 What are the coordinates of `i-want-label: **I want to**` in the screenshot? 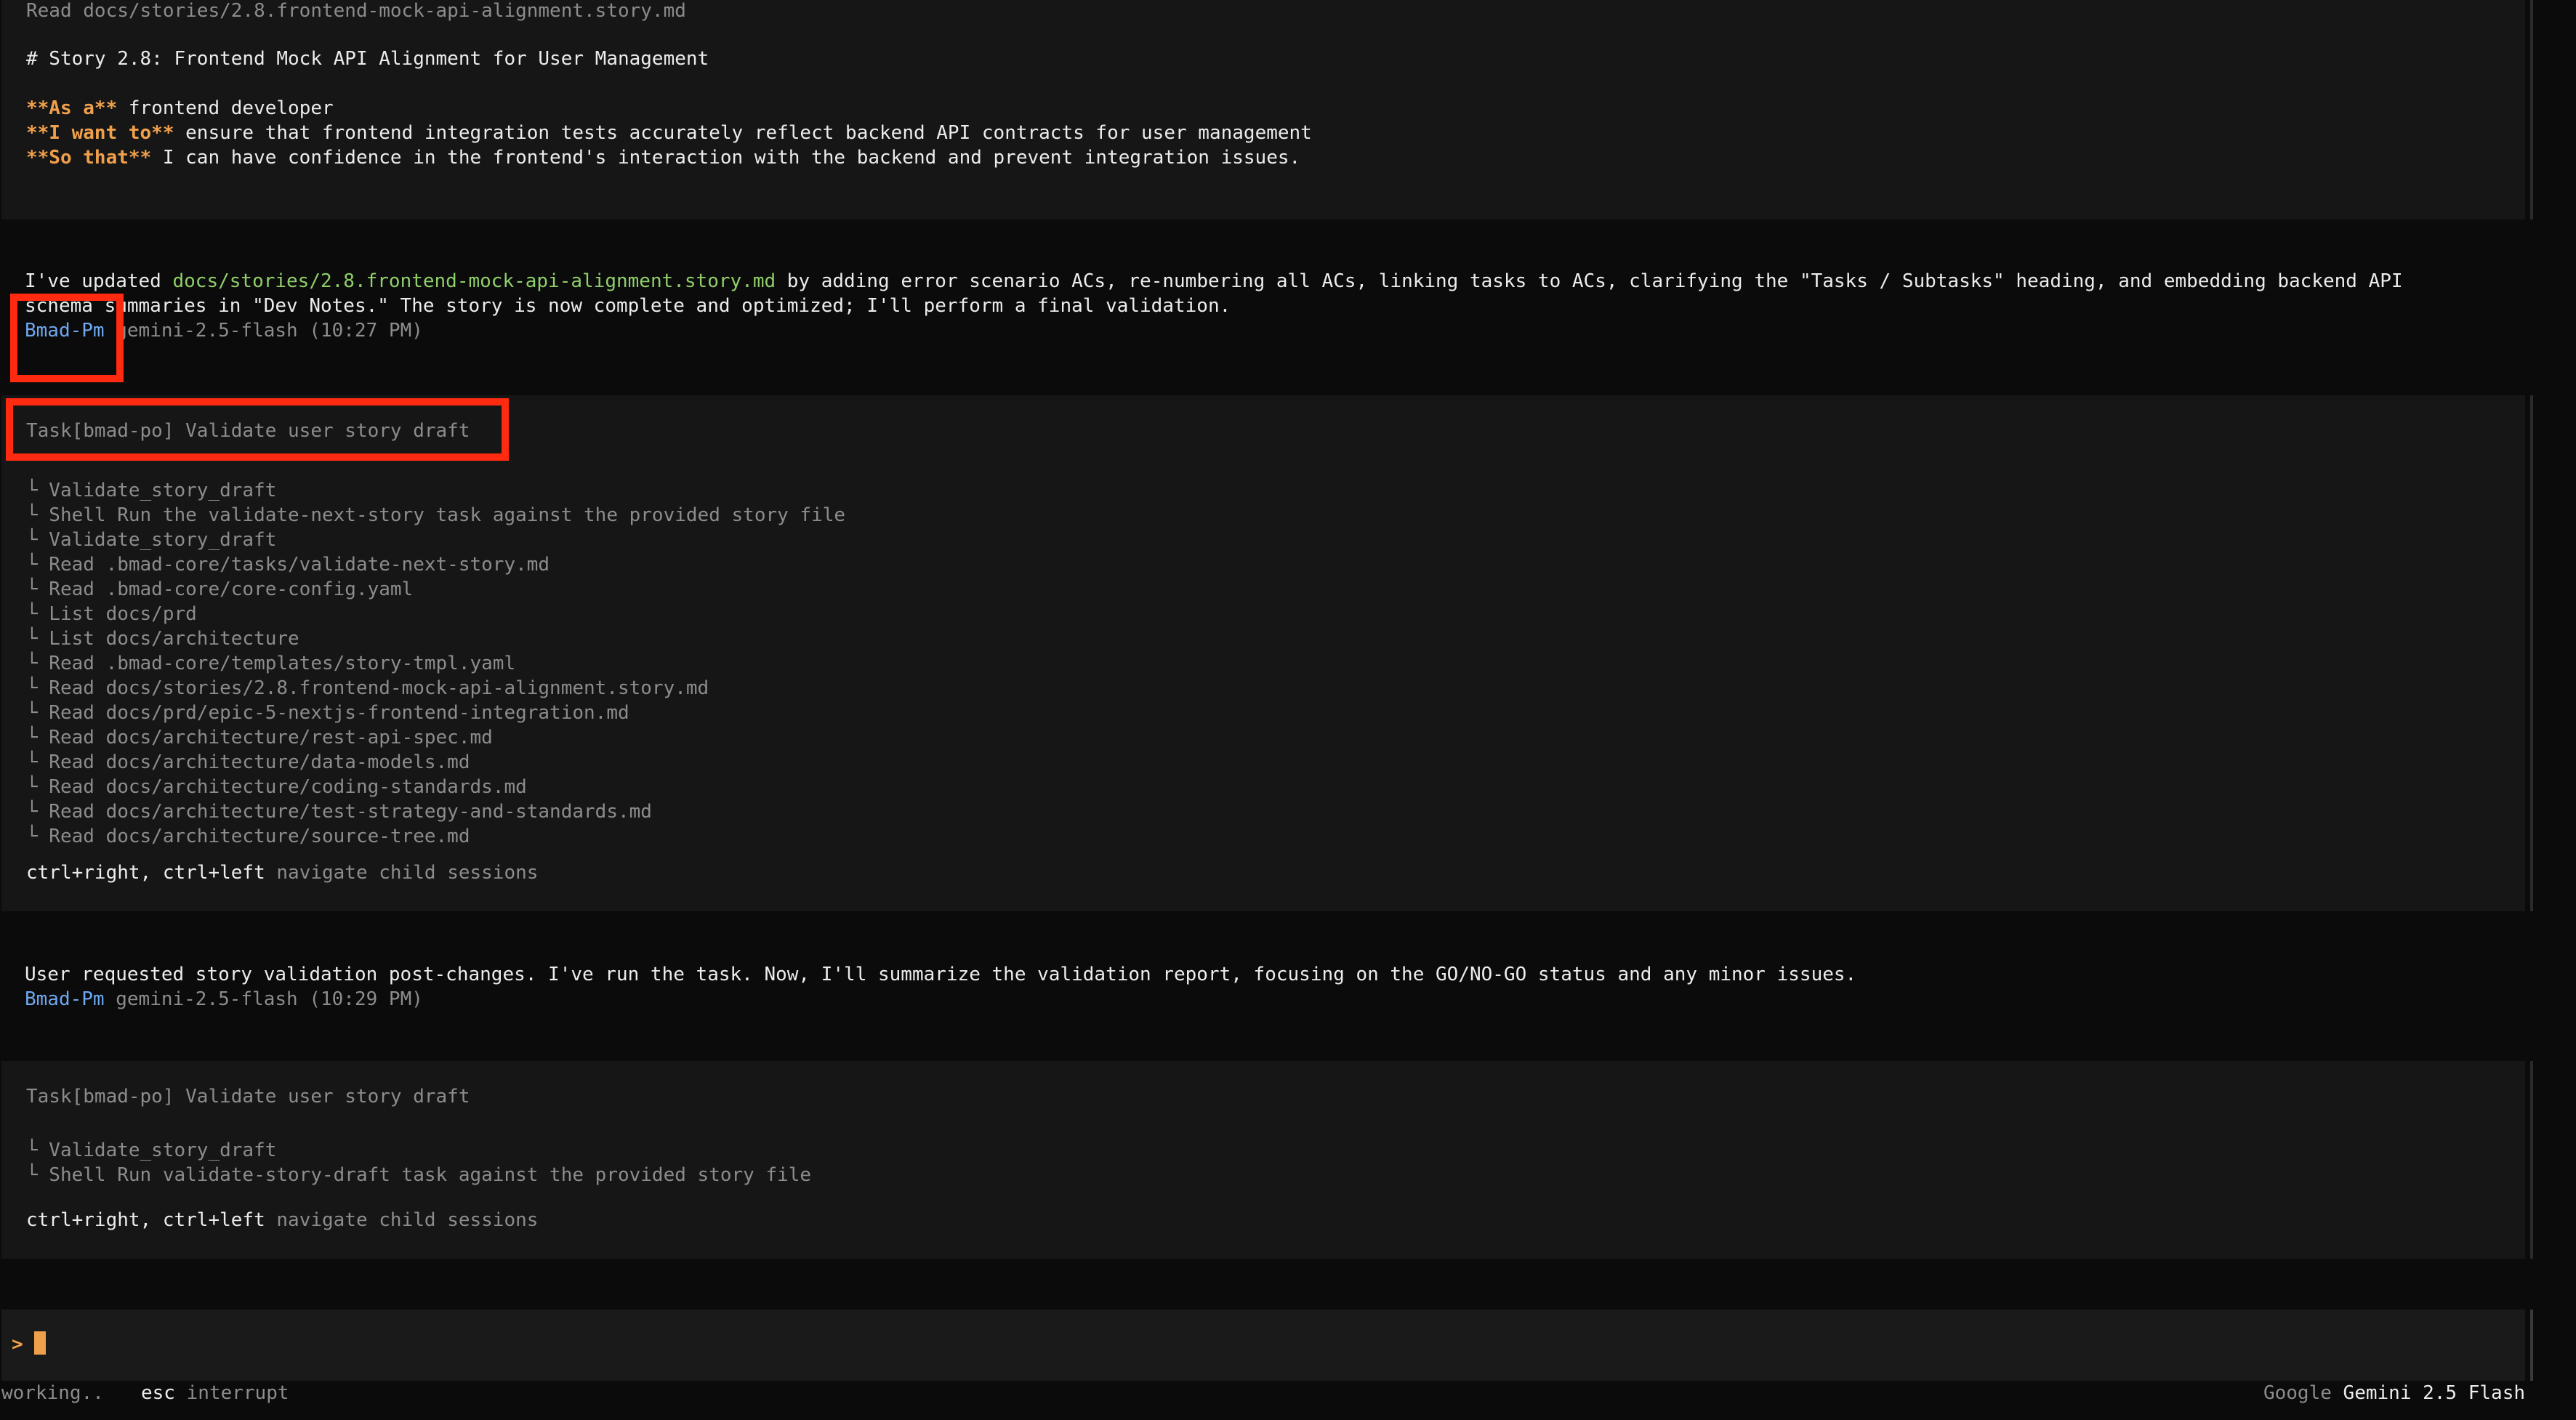 It's located at (100, 133).